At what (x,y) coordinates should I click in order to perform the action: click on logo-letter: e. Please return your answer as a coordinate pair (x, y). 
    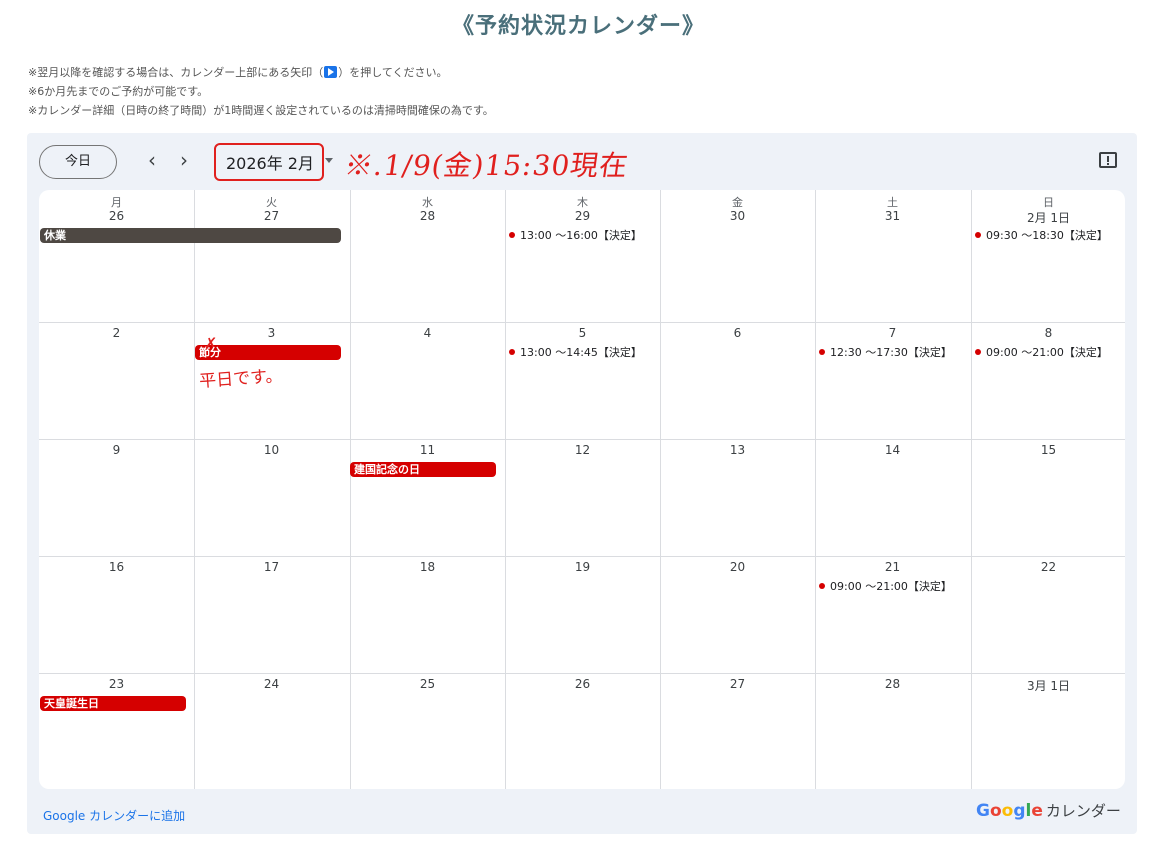
    Looking at the image, I should click on (1037, 811).